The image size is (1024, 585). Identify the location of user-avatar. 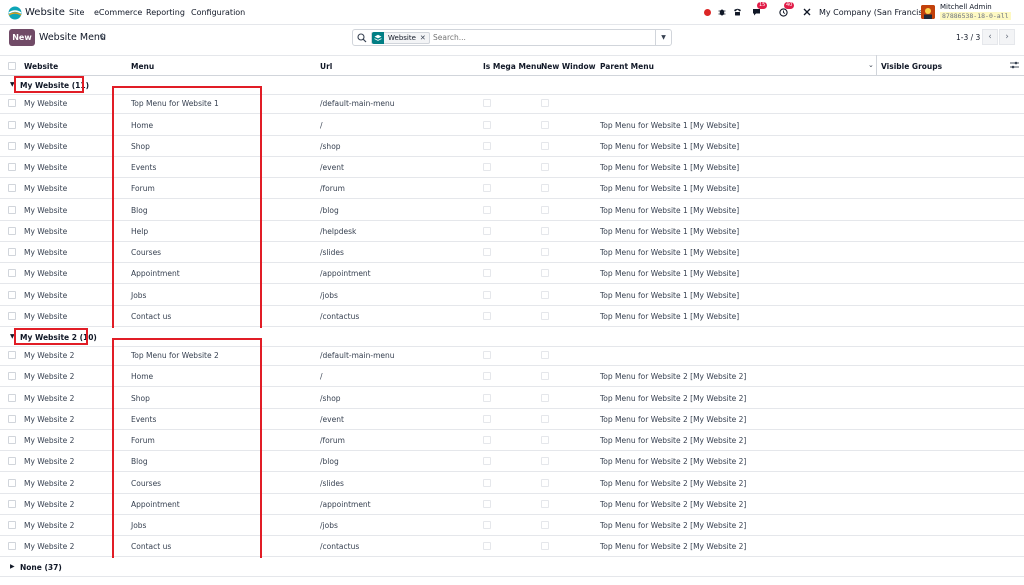
(928, 12).